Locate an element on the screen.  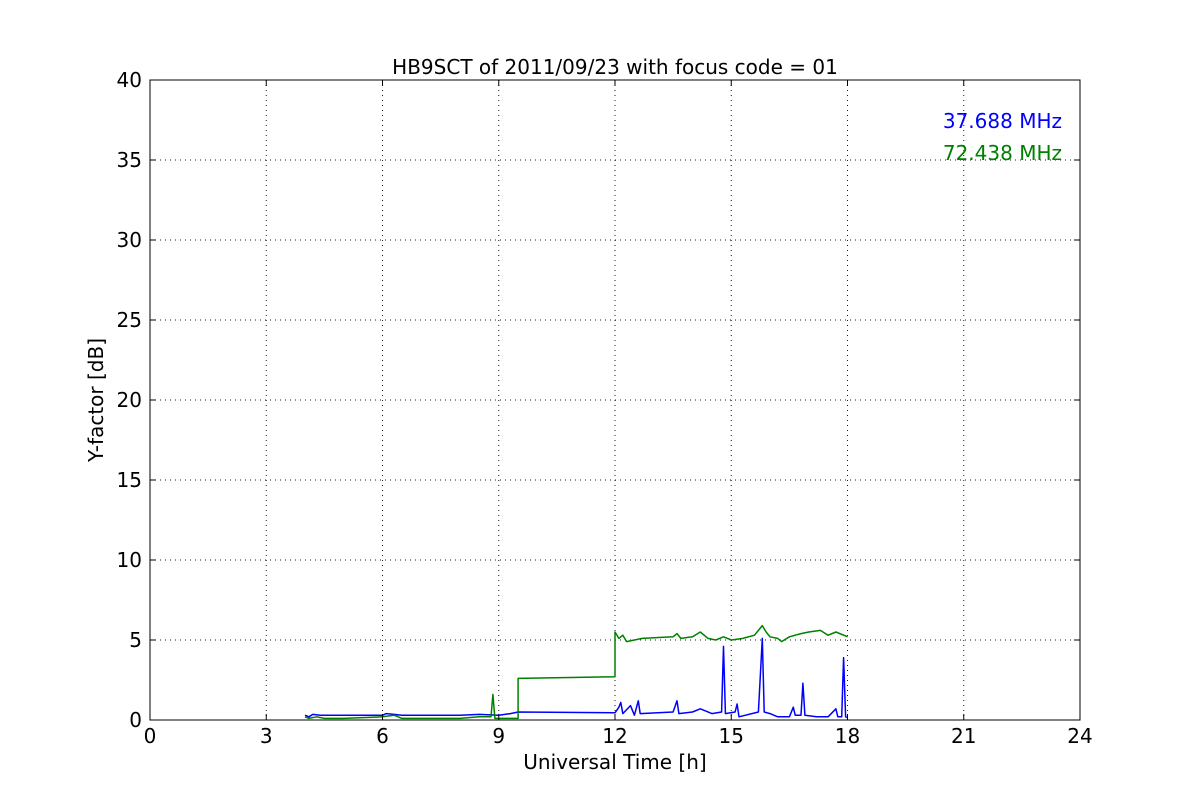
y-tick-label: 15 is located at coordinates (129, 480).